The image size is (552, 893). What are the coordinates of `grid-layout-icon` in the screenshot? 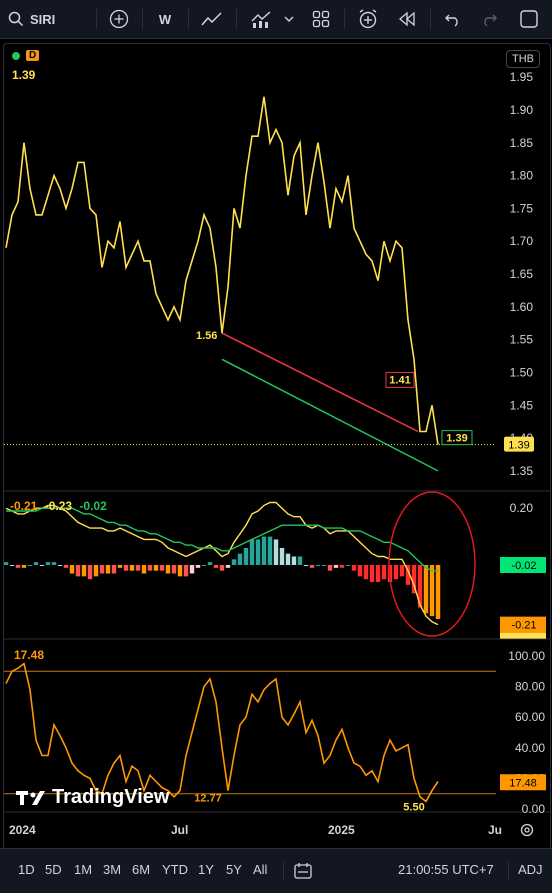 It's located at (321, 19).